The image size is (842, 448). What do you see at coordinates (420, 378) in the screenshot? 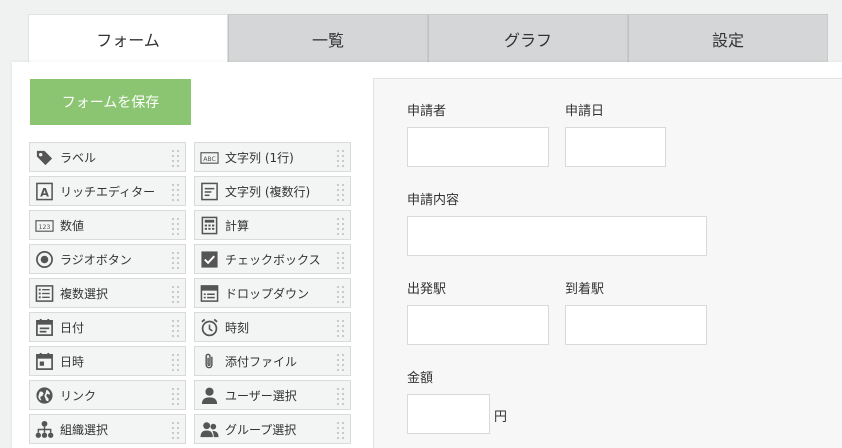
I see `amount-label: 金額` at bounding box center [420, 378].